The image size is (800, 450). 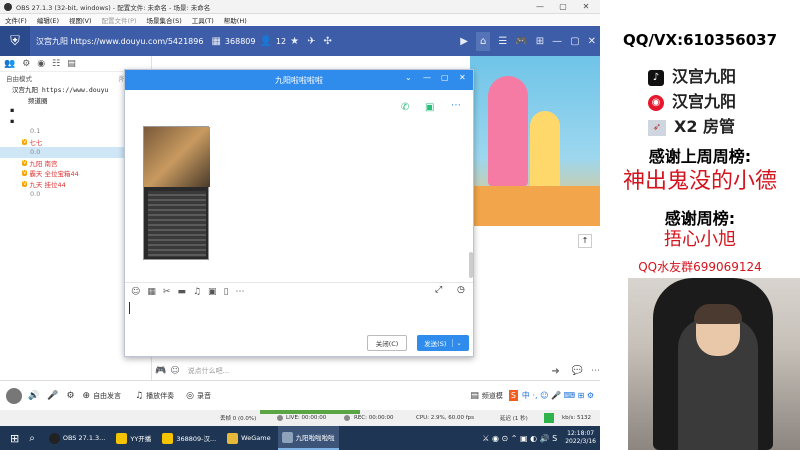 What do you see at coordinates (176, 193) in the screenshot?
I see `chat-image-message` at bounding box center [176, 193].